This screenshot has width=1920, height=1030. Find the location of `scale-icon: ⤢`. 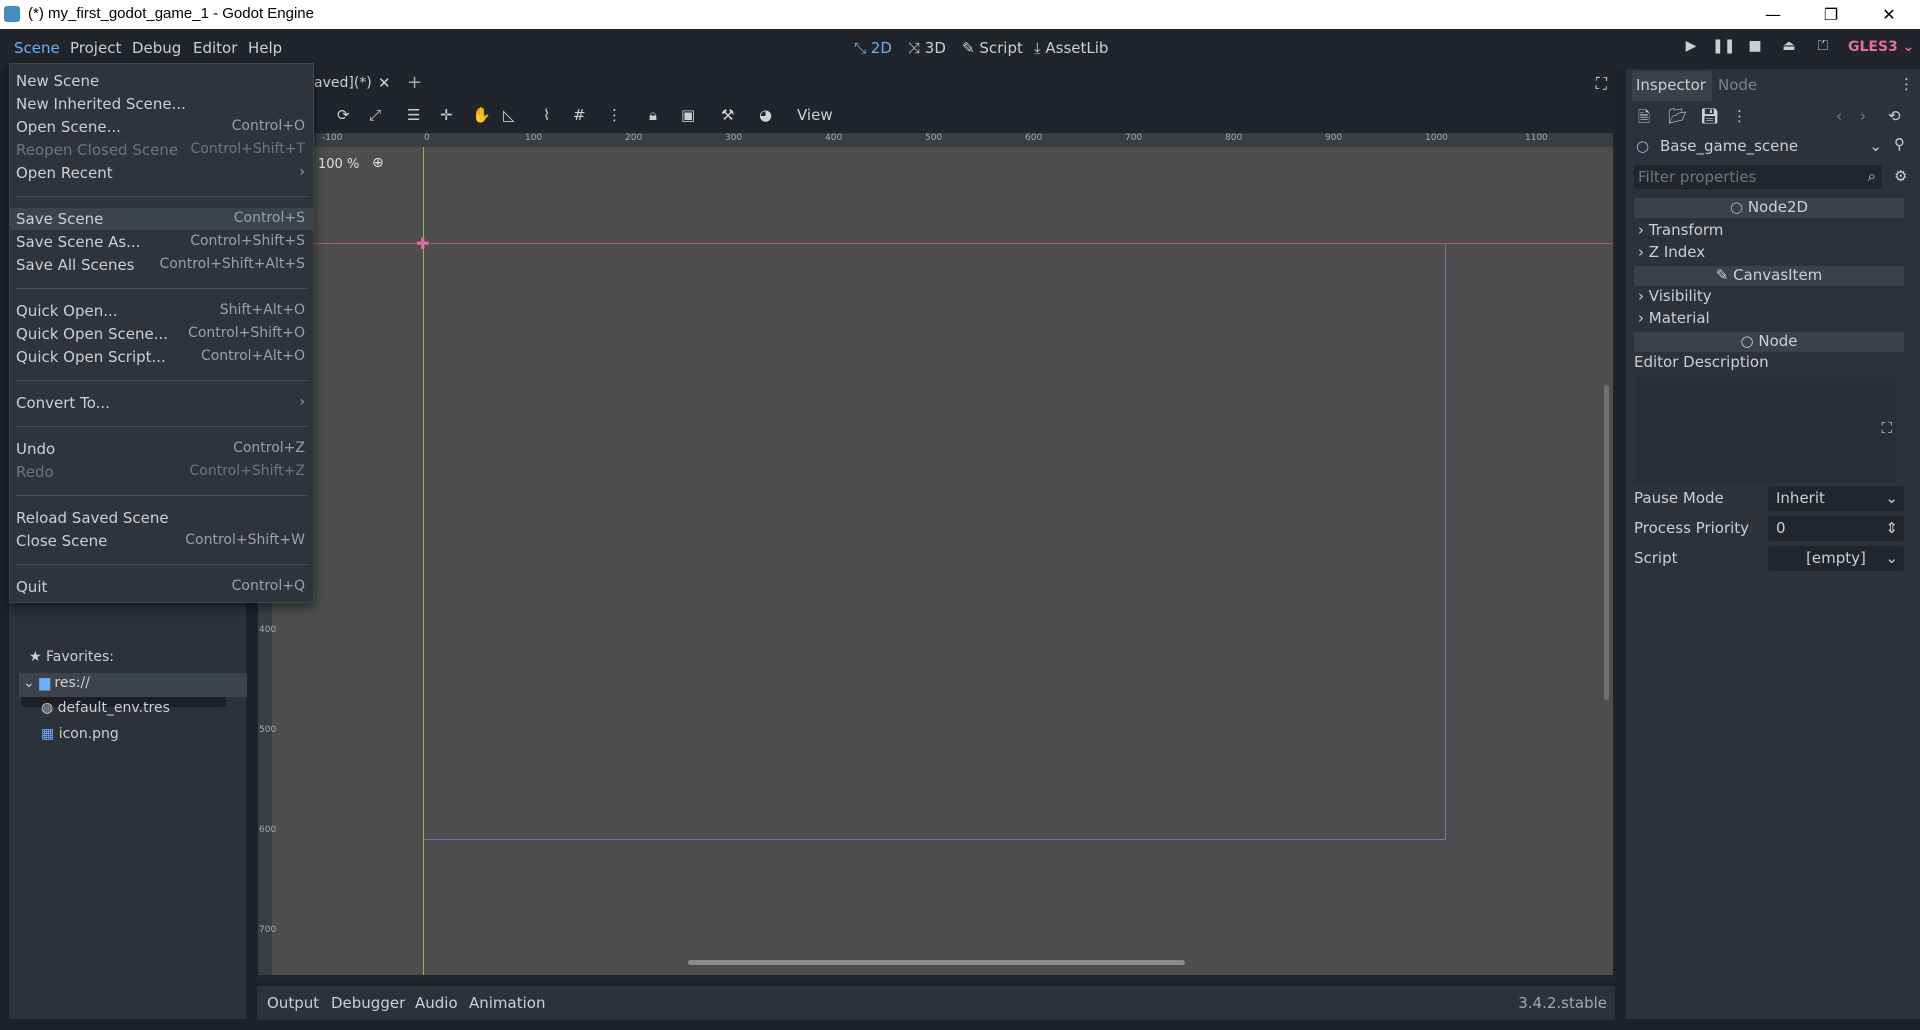

scale-icon: ⤢ is located at coordinates (375, 115).